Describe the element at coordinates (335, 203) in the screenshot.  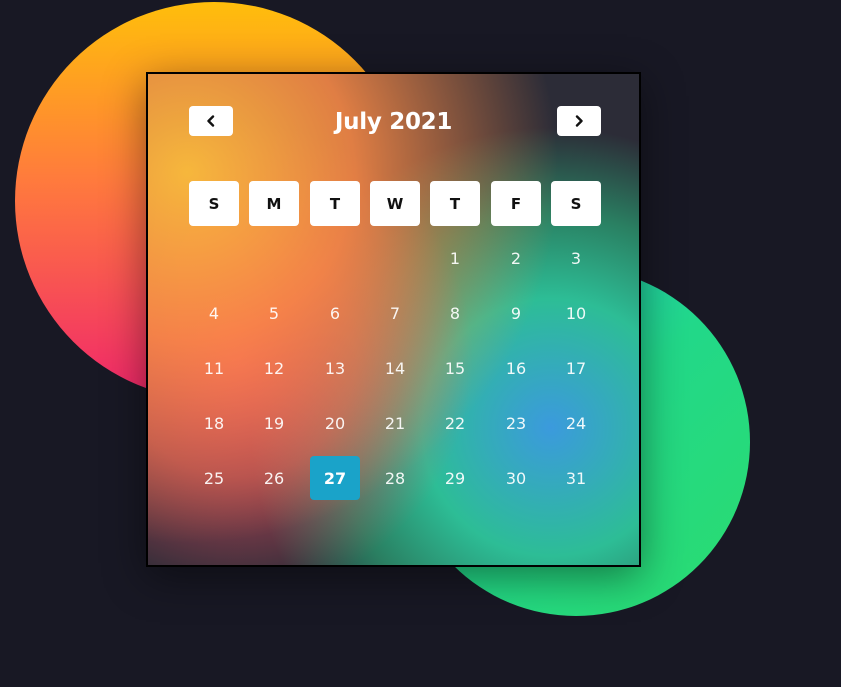
I see `weekday-header-tuesday: T` at that location.